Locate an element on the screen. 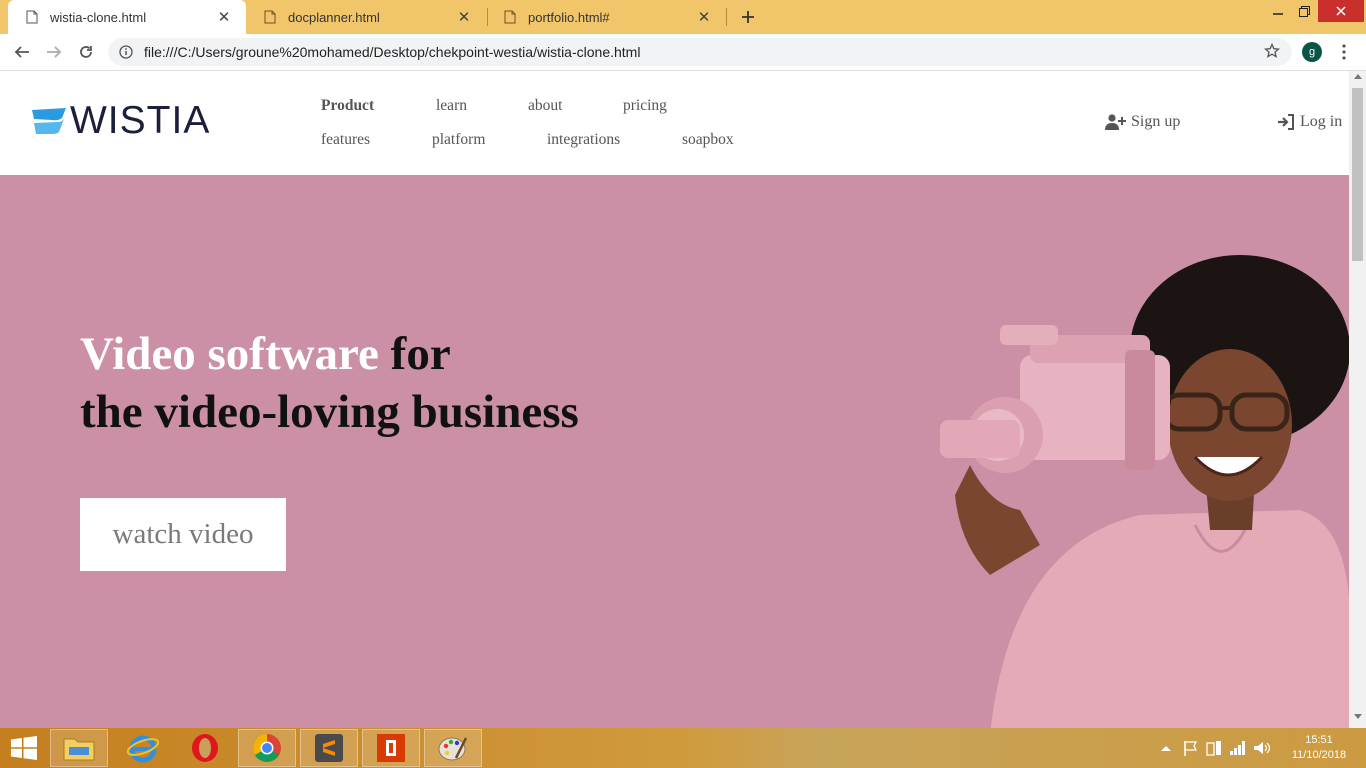 The height and width of the screenshot is (768, 1366). close-icon is located at coordinates (1341, 11).